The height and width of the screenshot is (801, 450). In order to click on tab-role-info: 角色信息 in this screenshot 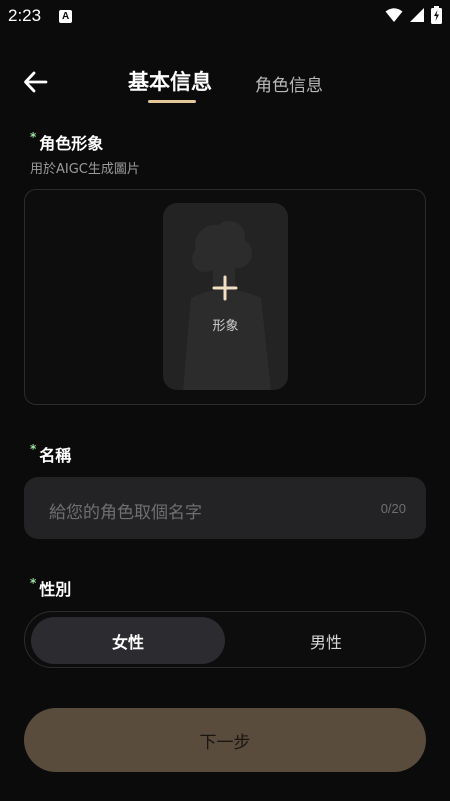, I will do `click(289, 83)`.